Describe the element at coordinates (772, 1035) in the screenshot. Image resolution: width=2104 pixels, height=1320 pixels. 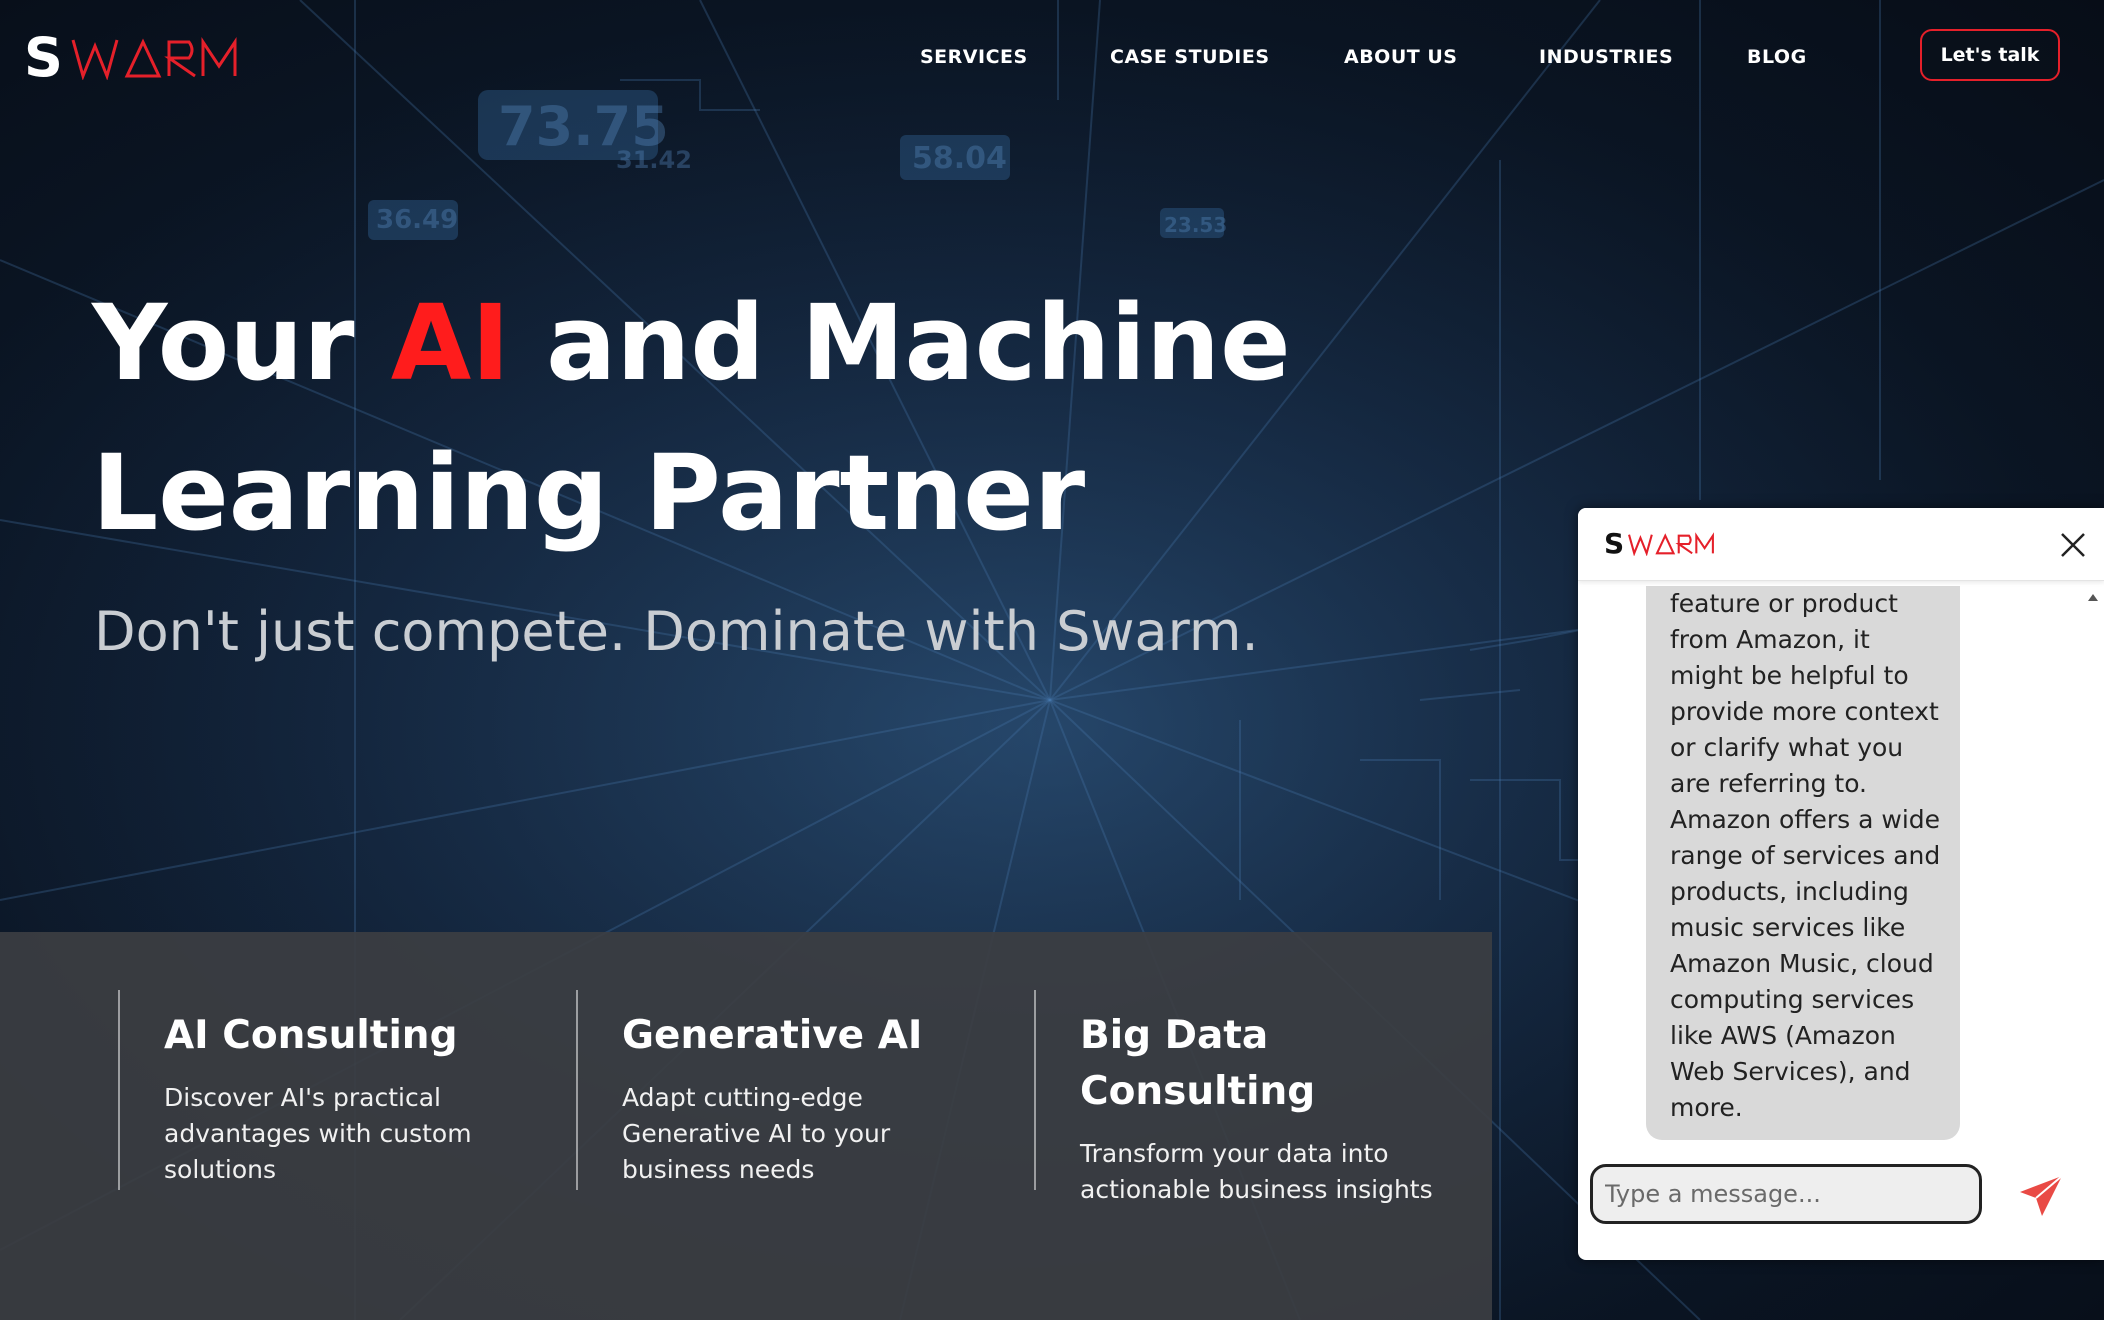
I see `service-title: Generative AI` at that location.